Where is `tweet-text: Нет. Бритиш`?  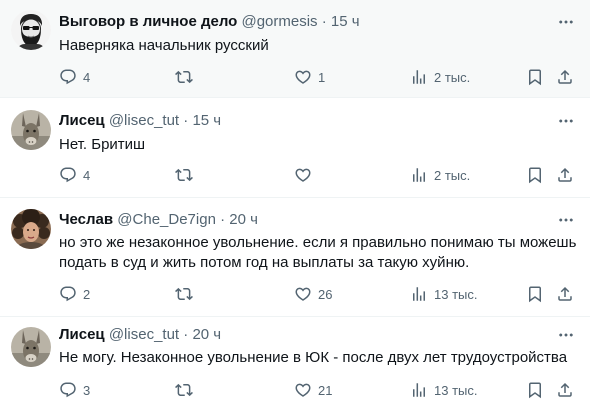 tweet-text: Нет. Бритиш is located at coordinates (102, 144).